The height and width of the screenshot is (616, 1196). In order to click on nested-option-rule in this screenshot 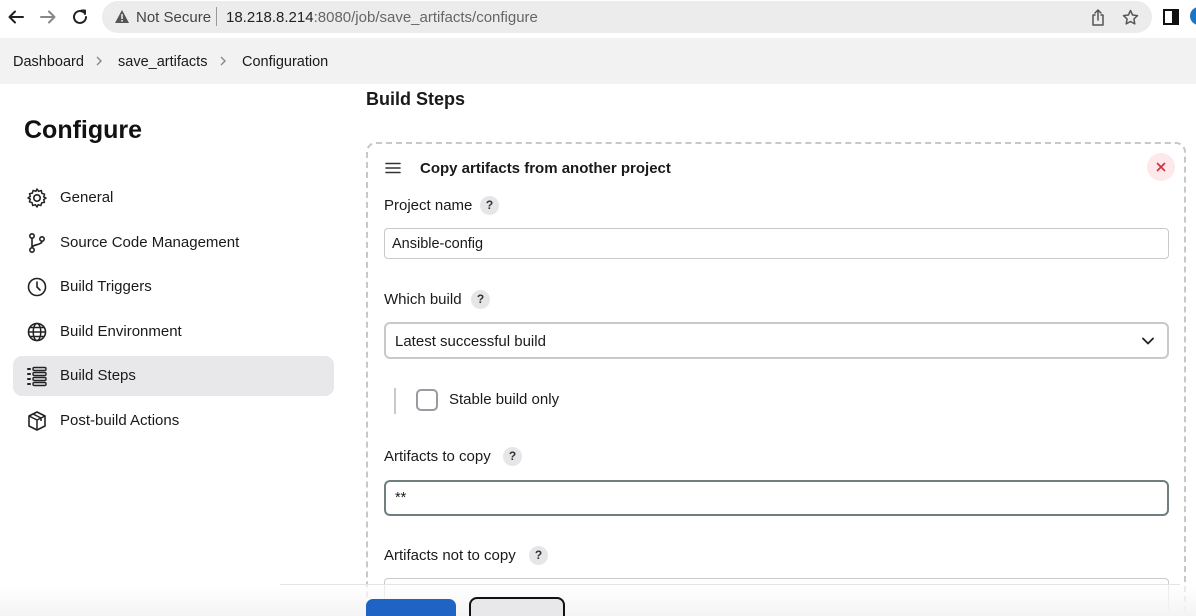, I will do `click(395, 401)`.